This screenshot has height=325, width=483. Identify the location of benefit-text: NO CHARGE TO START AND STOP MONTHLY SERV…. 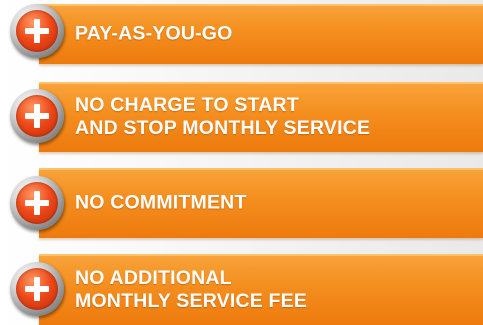
(222, 117).